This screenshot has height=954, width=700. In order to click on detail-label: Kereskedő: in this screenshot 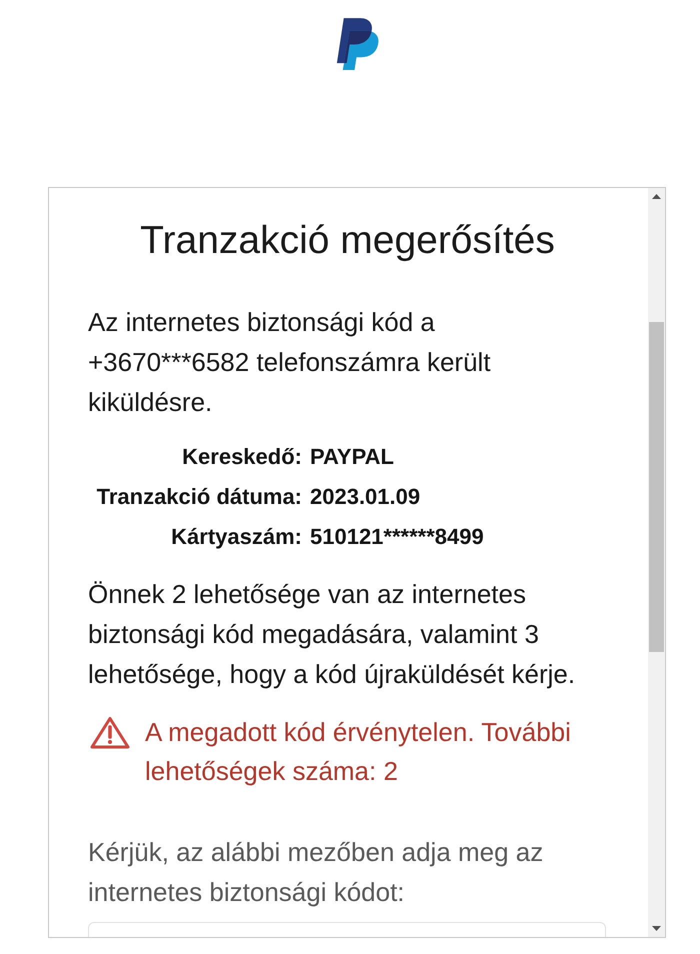, I will do `click(242, 457)`.